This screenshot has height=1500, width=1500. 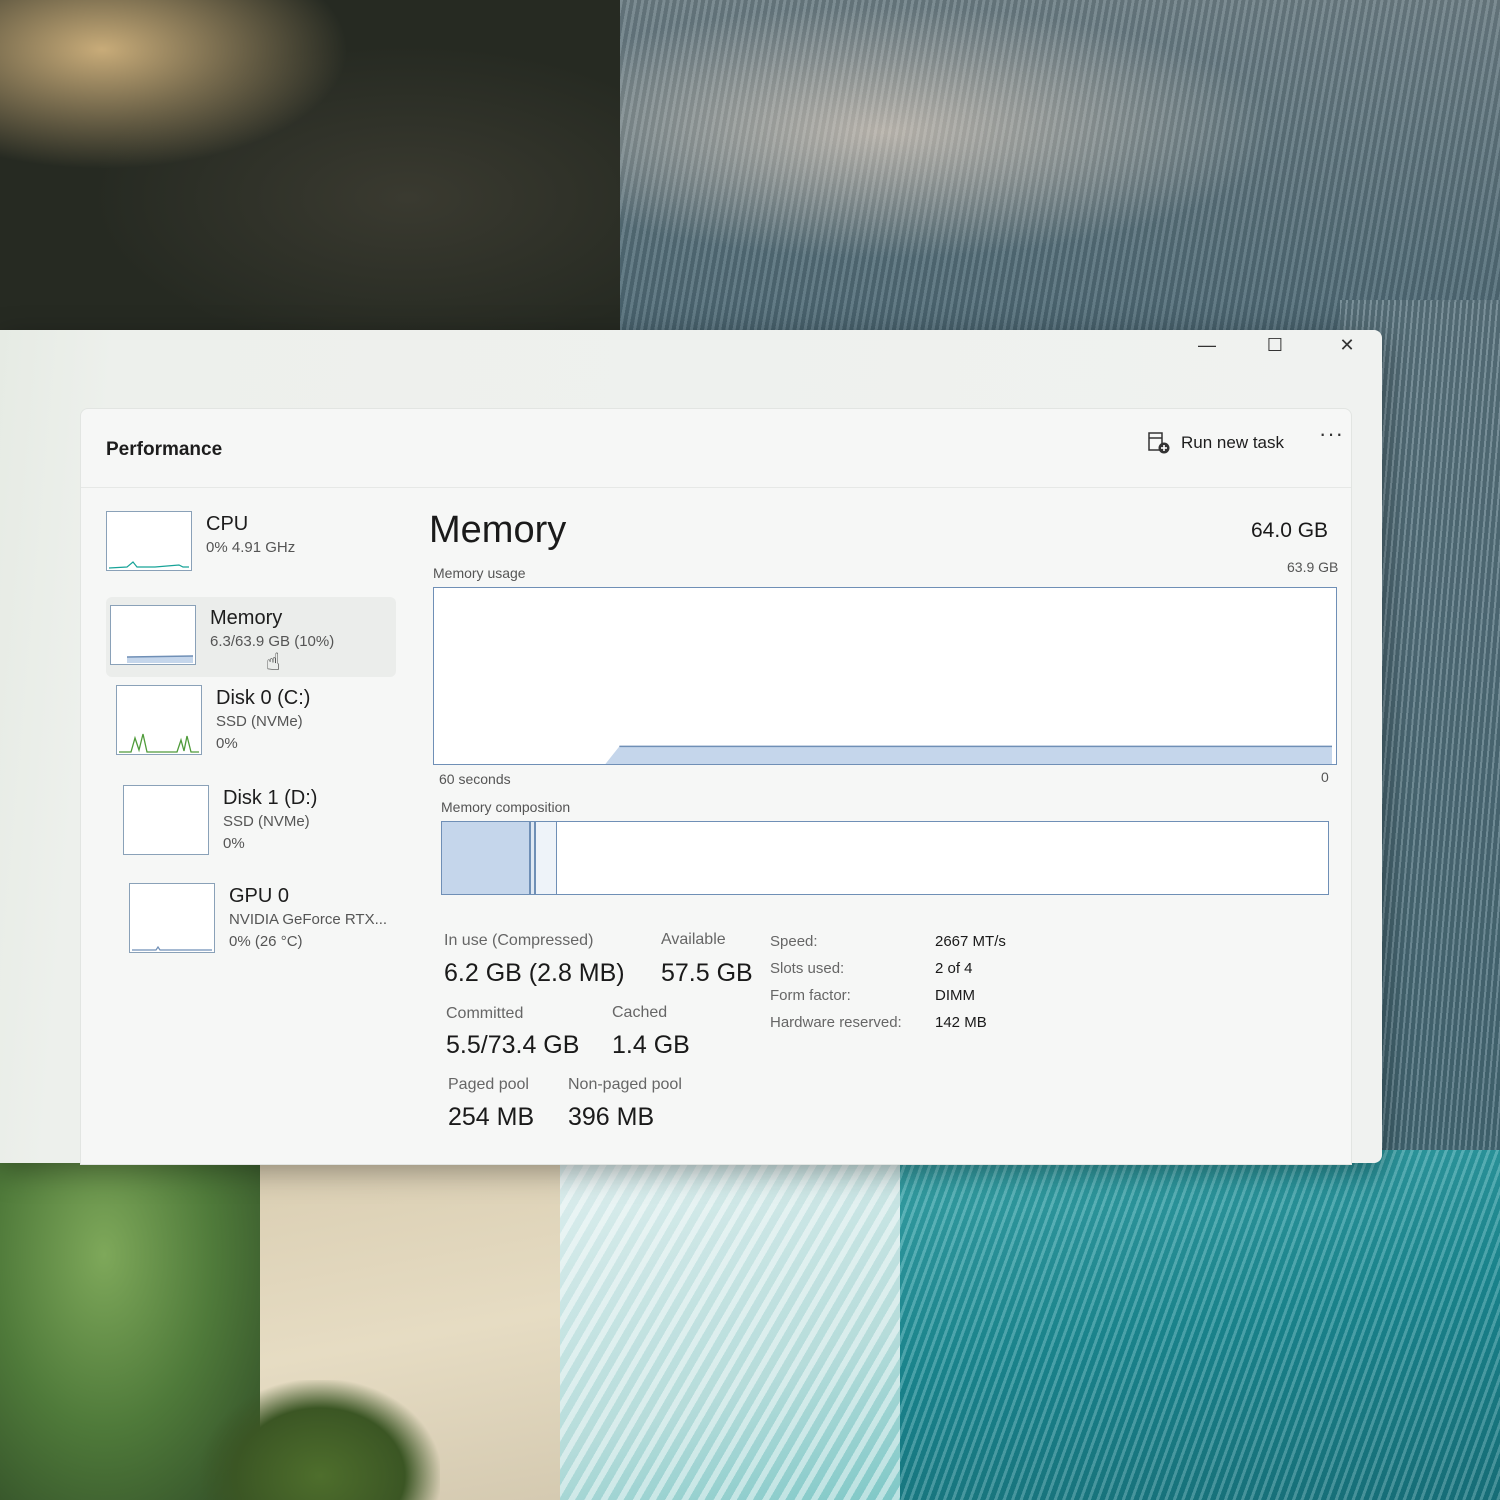 What do you see at coordinates (486, 858) in the screenshot?
I see `composition-in-use` at bounding box center [486, 858].